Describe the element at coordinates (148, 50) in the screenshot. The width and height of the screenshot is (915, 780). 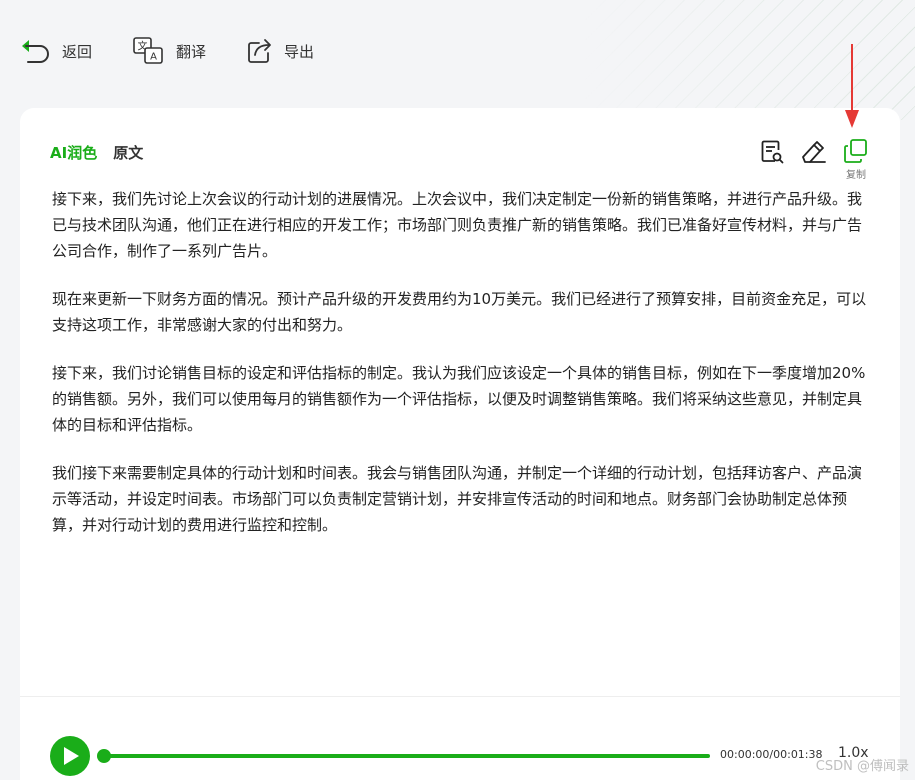
I see `translate-icon: 文 A` at that location.